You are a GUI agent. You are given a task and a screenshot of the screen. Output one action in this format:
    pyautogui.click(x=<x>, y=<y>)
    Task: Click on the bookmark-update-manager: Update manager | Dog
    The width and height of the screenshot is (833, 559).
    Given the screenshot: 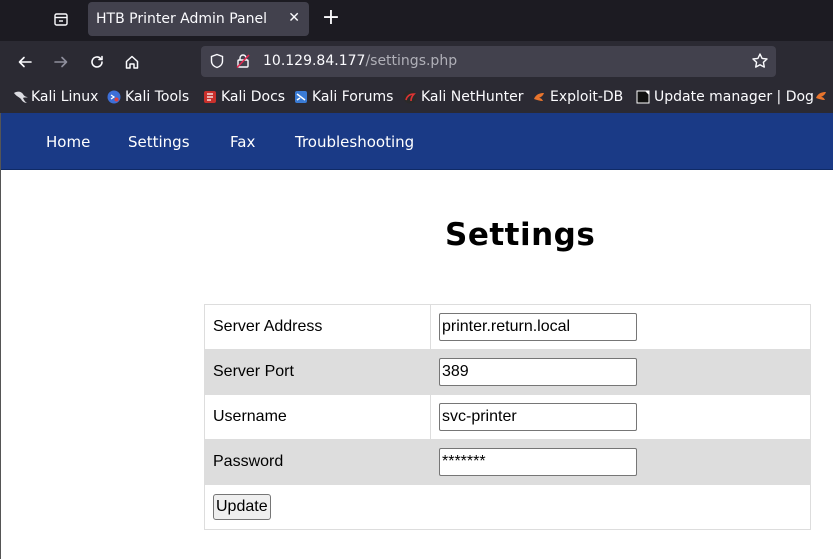 What is the action you would take?
    pyautogui.click(x=725, y=97)
    